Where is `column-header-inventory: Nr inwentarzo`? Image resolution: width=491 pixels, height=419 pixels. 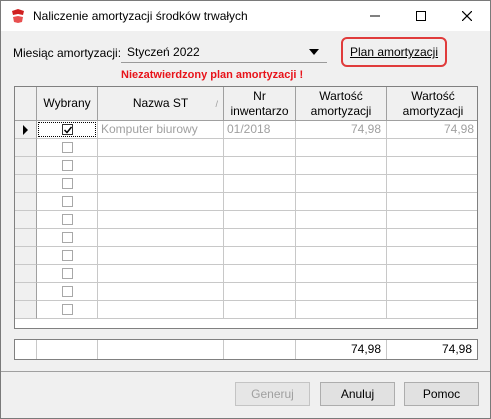
column-header-inventory: Nr inwentarzo is located at coordinates (260, 104).